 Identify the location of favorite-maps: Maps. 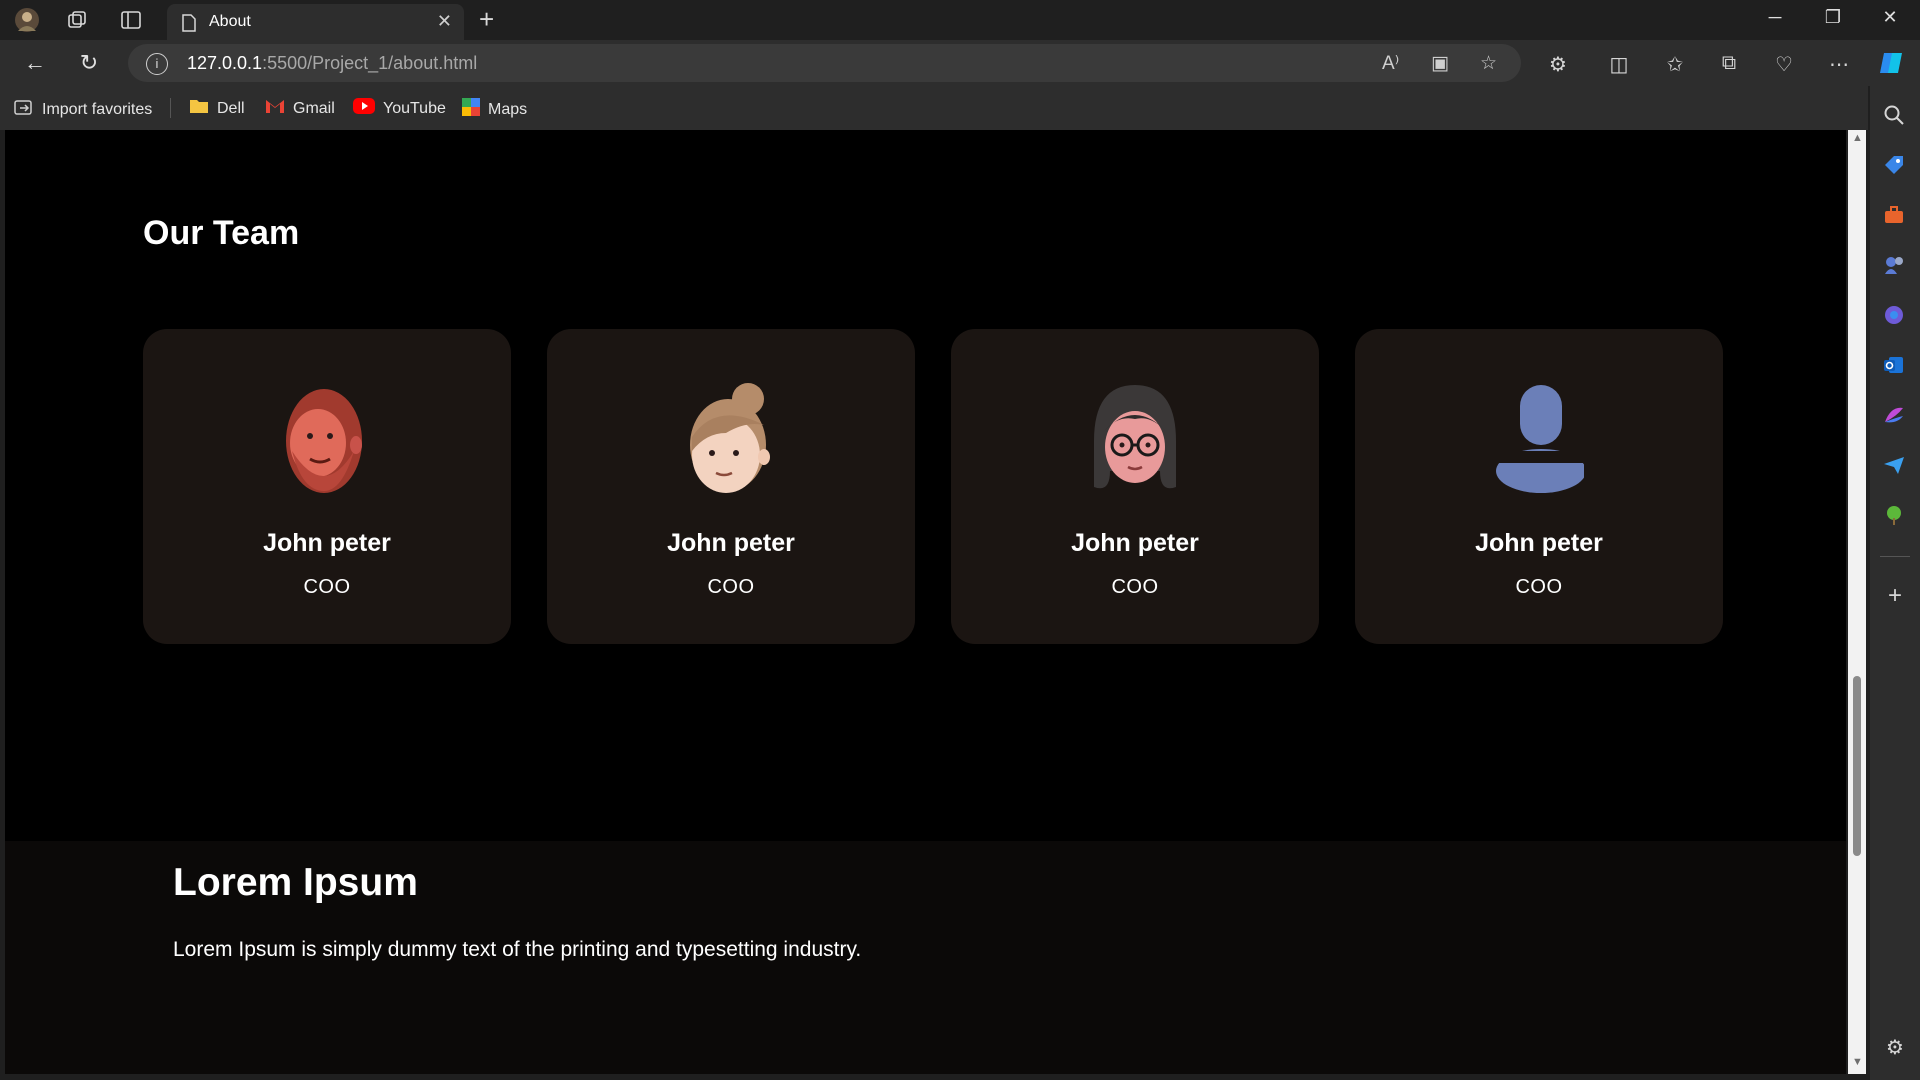
(494, 109).